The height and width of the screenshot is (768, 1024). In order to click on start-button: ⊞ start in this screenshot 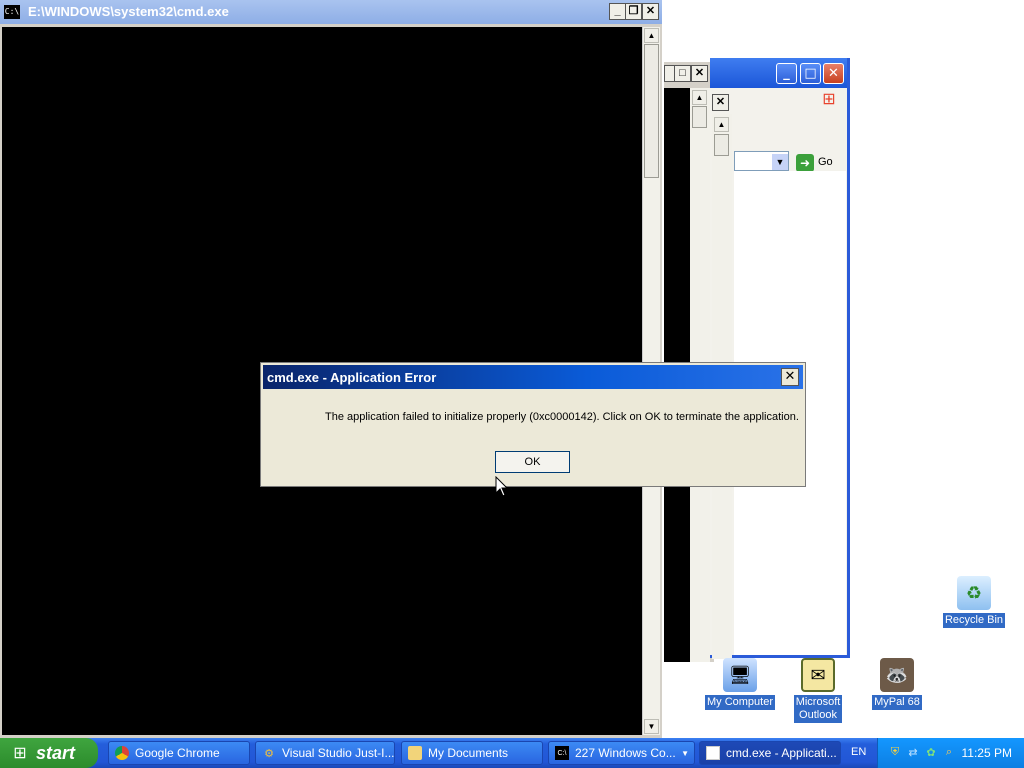, I will do `click(49, 753)`.